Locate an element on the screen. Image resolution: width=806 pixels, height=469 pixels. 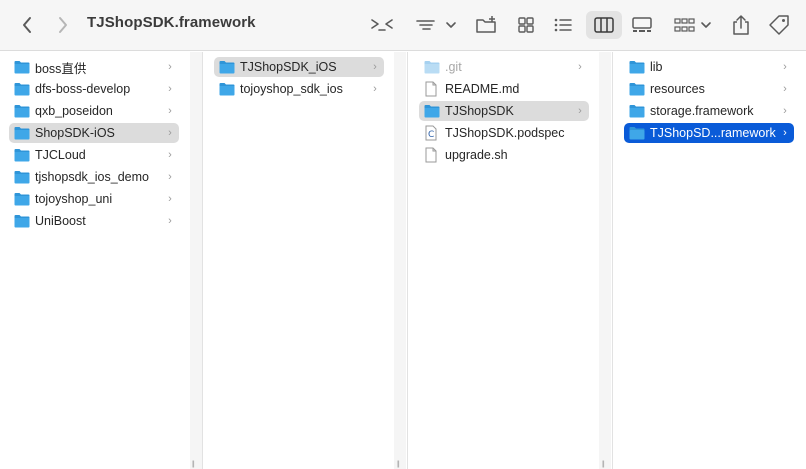
list-view-button is located at coordinates (563, 25).